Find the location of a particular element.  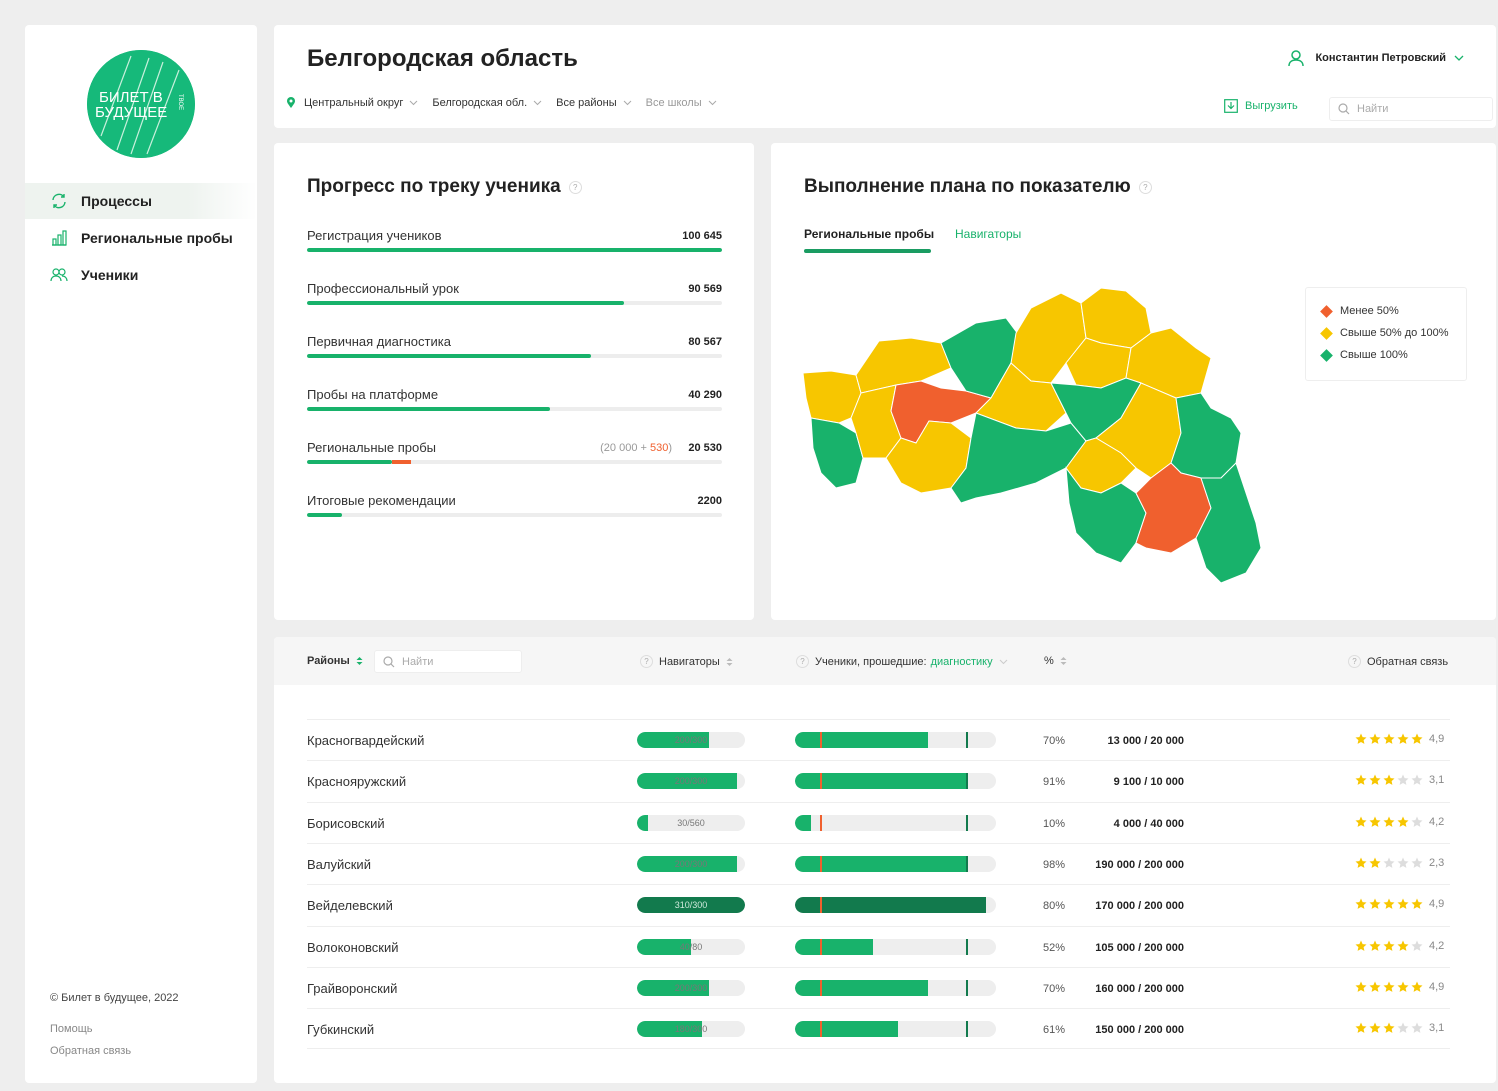

table-row: Валуйский 200/300 98% 190 000 / 200 000 2,3 is located at coordinates (878, 863).